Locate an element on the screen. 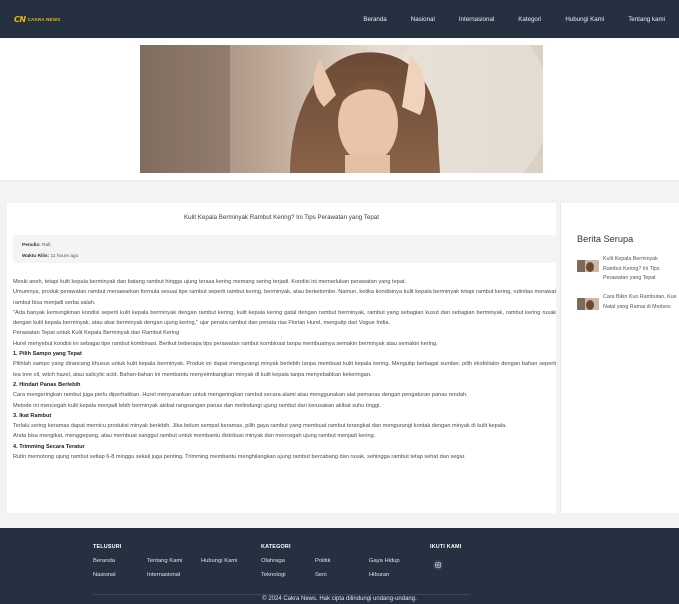  footer-link-politik: Politik is located at coordinates (322, 561).